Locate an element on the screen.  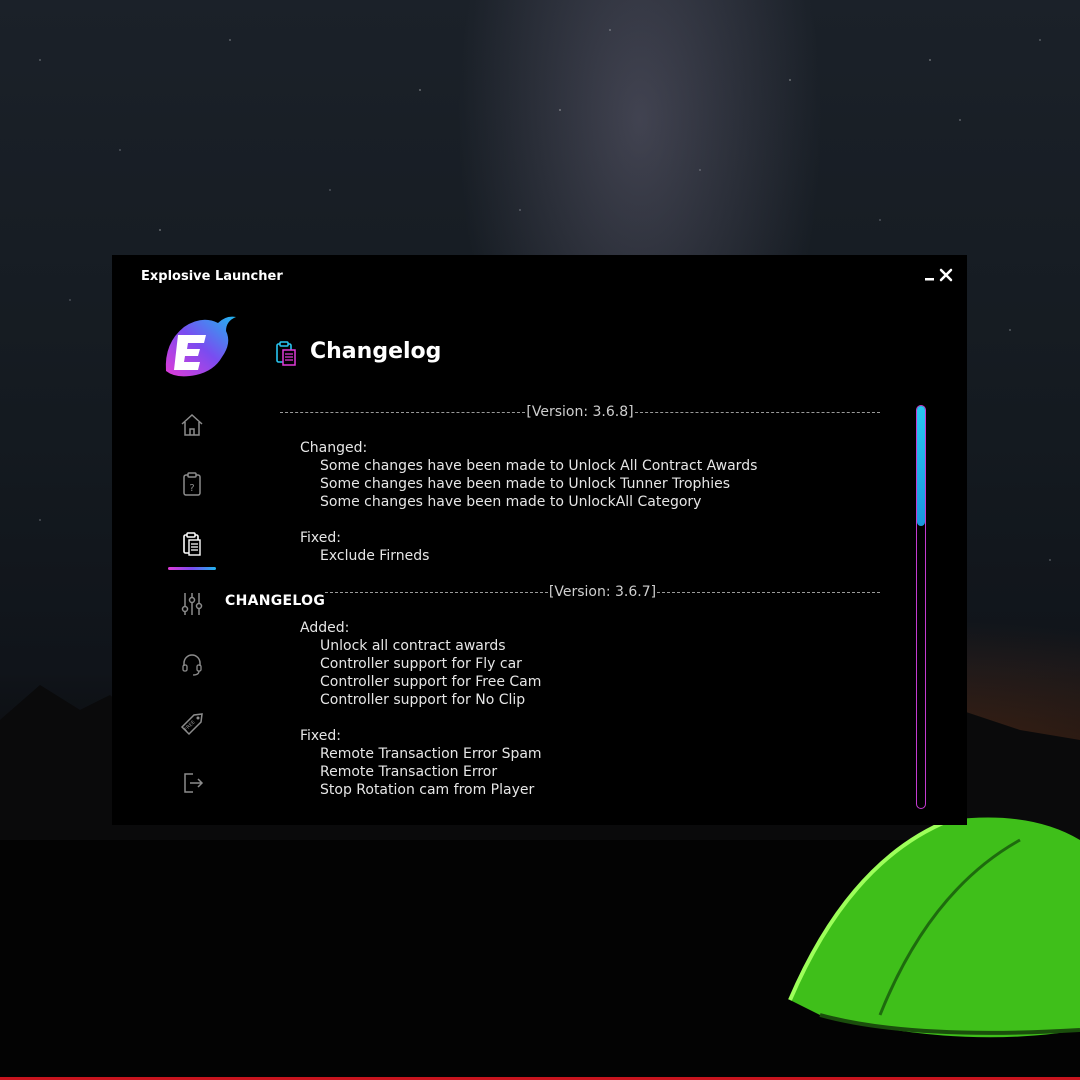
list-item: Remote Transaction Error Spam is located at coordinates (431, 754).